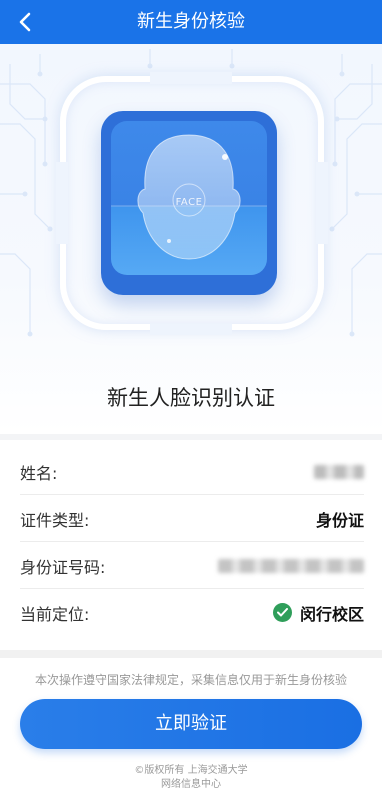  I want to click on face-scan-illustration: FACE, so click(189, 203).